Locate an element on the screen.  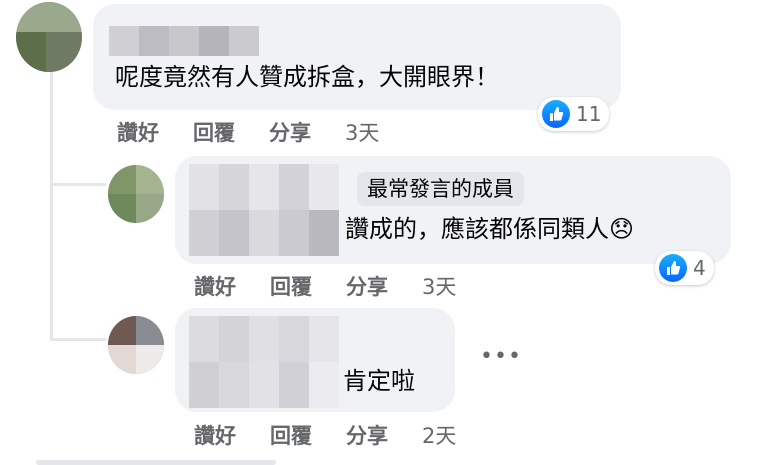
comment-bubble: 肯定啦 is located at coordinates (315, 360).